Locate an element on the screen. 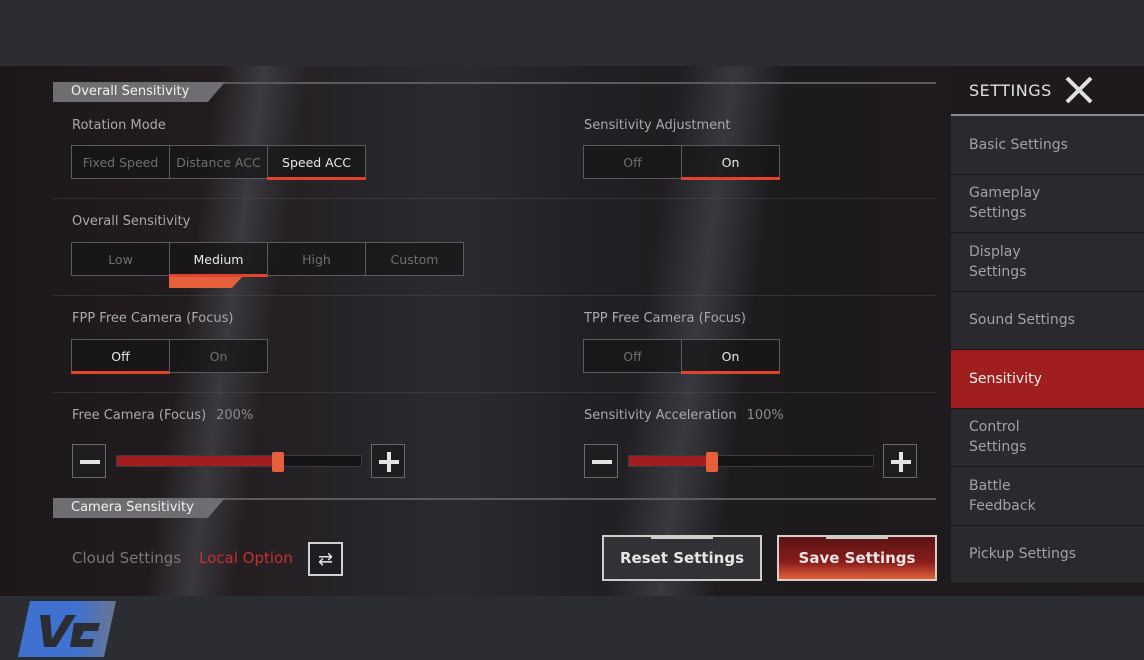  save-settings-button: Save Settings is located at coordinates (857, 558).